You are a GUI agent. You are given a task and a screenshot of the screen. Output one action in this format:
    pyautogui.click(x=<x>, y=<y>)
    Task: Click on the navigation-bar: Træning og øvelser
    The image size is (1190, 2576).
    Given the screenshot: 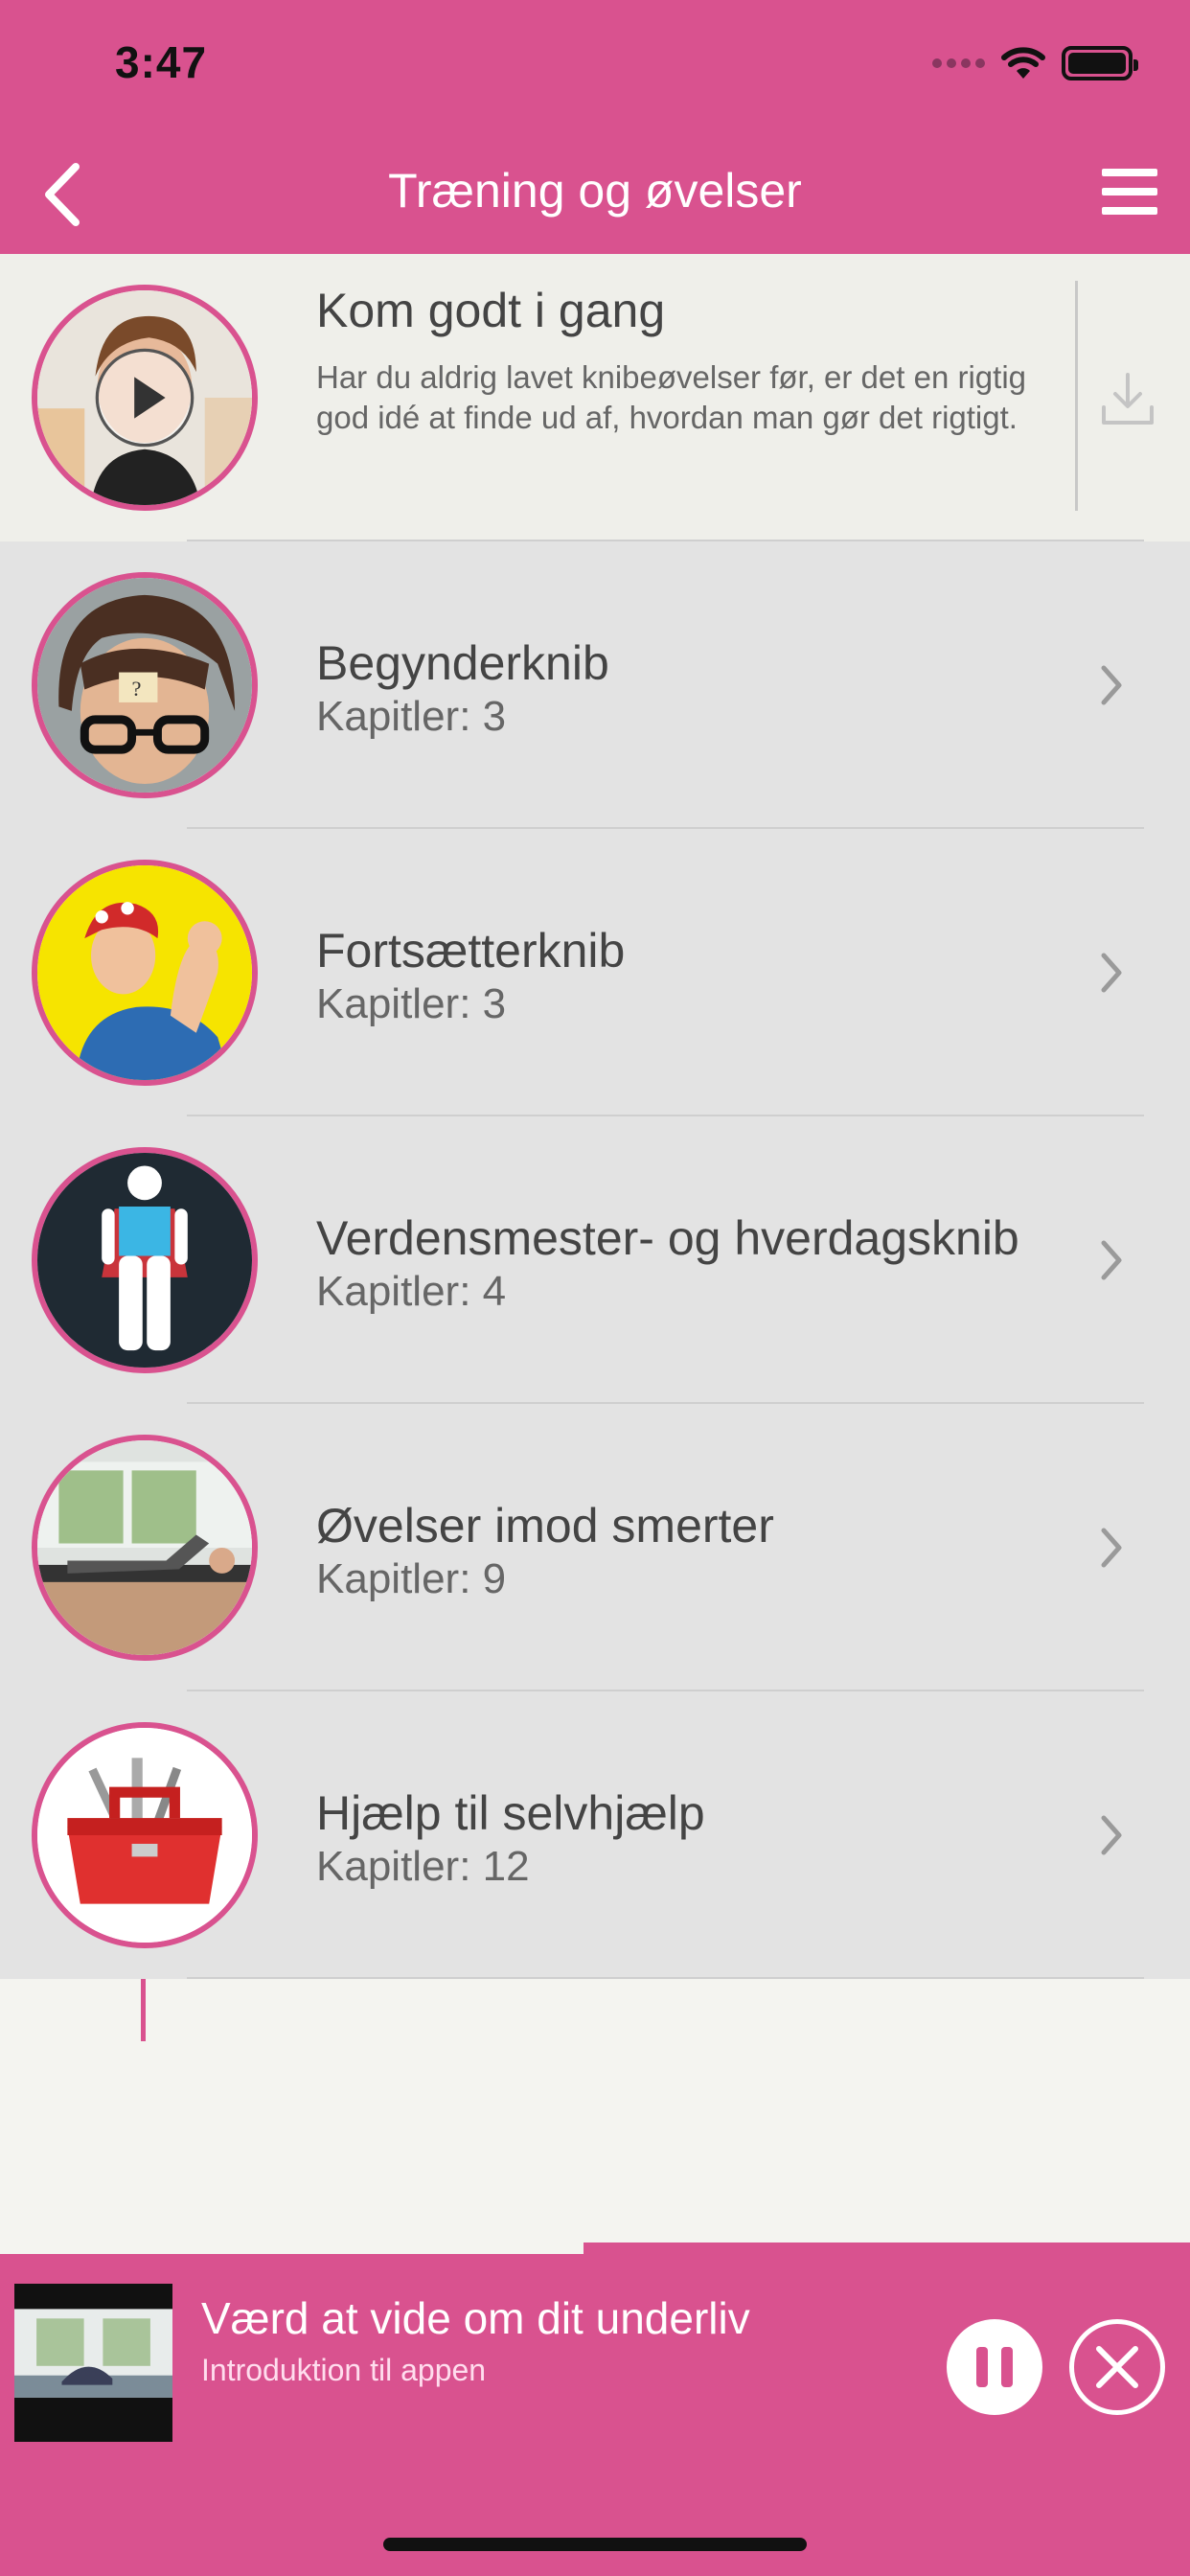 What is the action you would take?
    pyautogui.click(x=595, y=194)
    